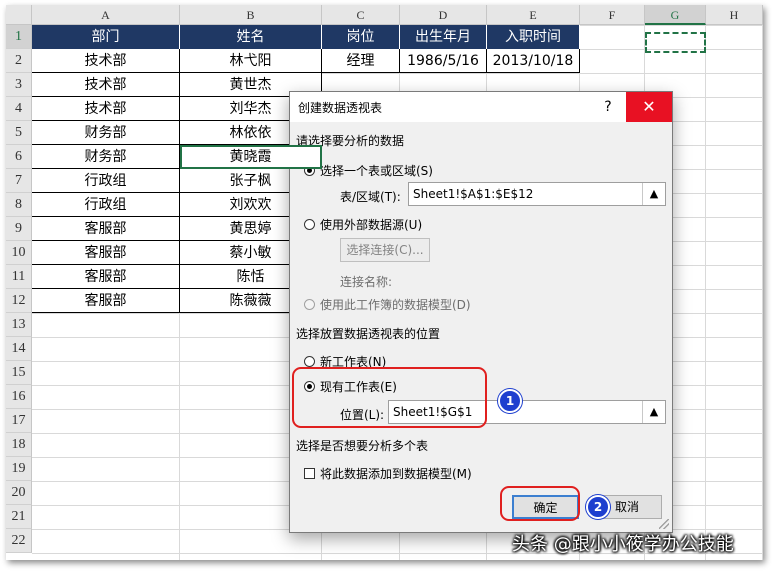  Describe the element at coordinates (664, 524) in the screenshot. I see `resize-grip-icon` at that location.